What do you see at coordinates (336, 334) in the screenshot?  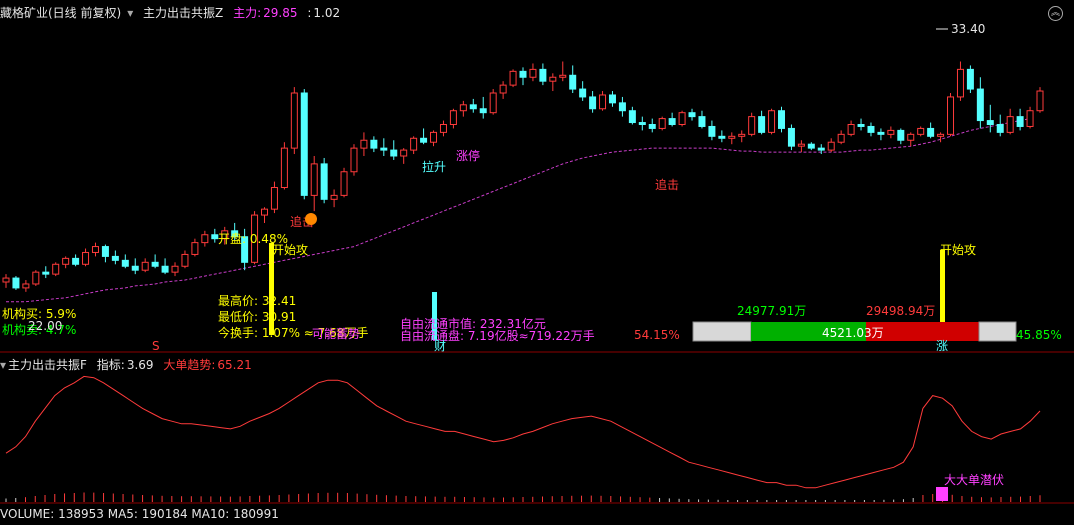 I see `accumulate-label: 可能蓄势` at bounding box center [336, 334].